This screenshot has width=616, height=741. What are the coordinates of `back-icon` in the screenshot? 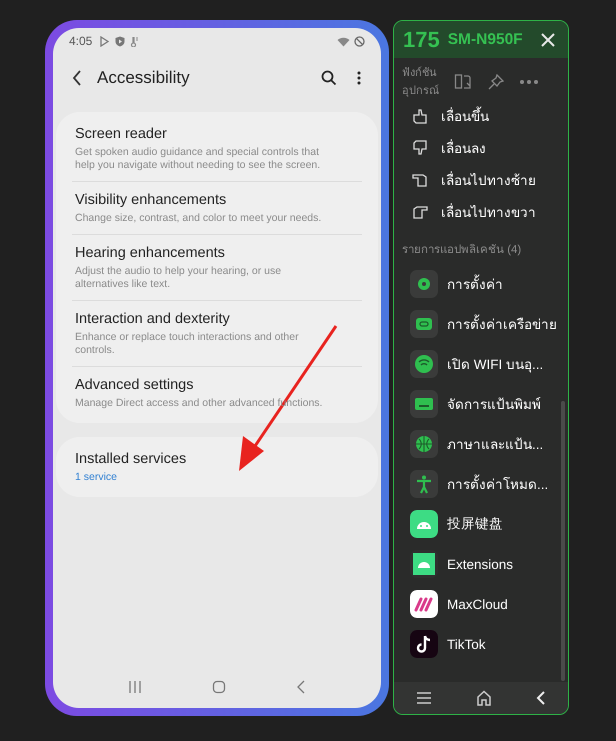 It's located at (77, 78).